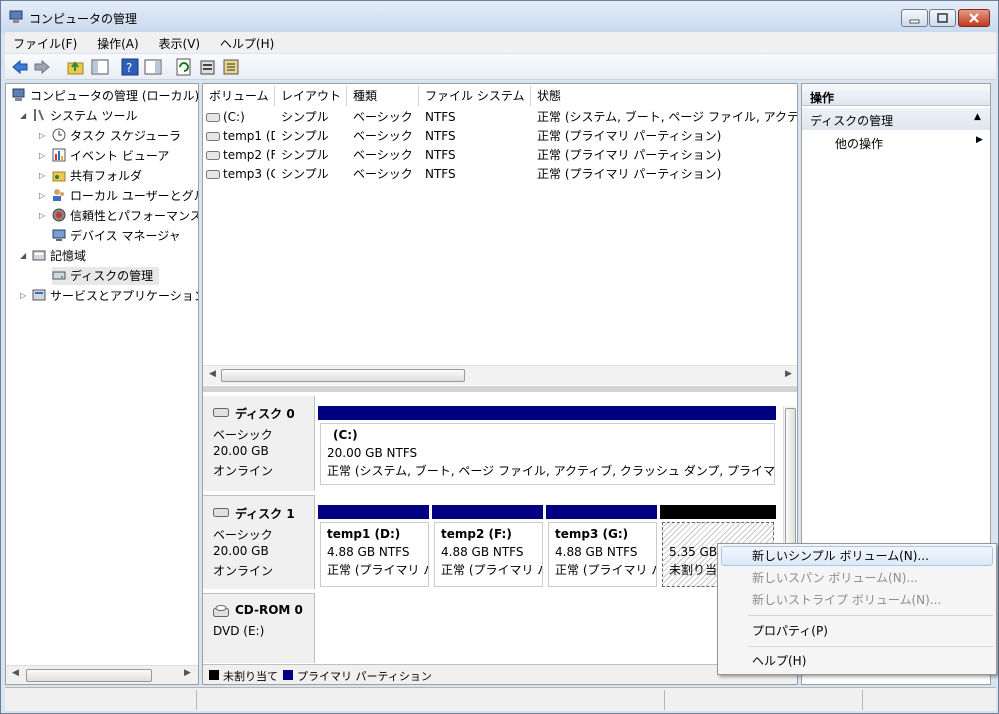  What do you see at coordinates (859, 144) in the screenshot?
I see `actions-more-label: 他の操作` at bounding box center [859, 144].